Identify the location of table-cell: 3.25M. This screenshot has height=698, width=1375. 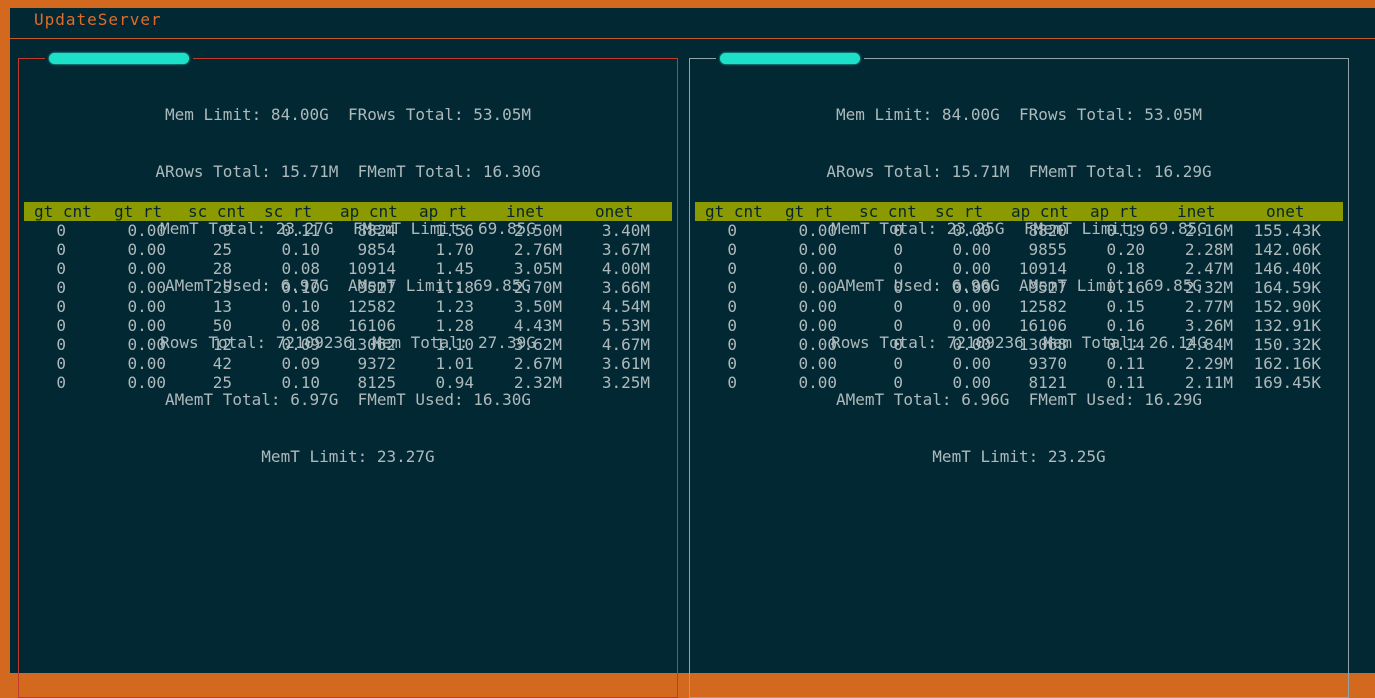
(625, 382).